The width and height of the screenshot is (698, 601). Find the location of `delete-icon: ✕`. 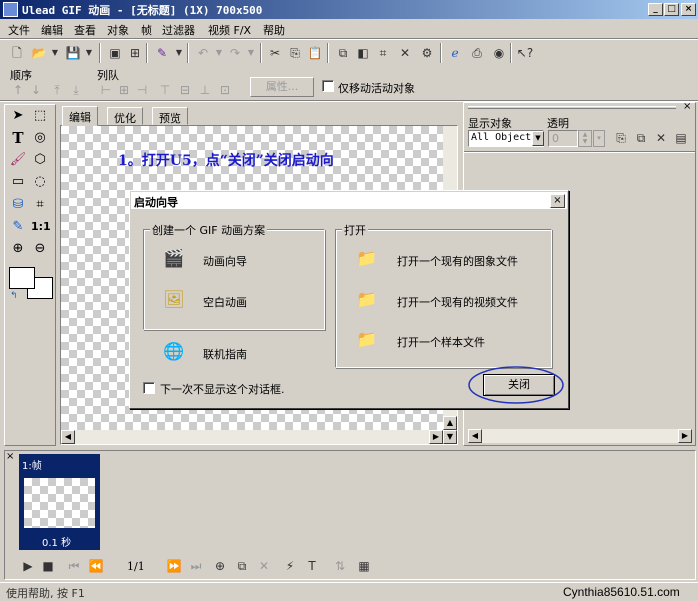

delete-icon: ✕ is located at coordinates (405, 53).